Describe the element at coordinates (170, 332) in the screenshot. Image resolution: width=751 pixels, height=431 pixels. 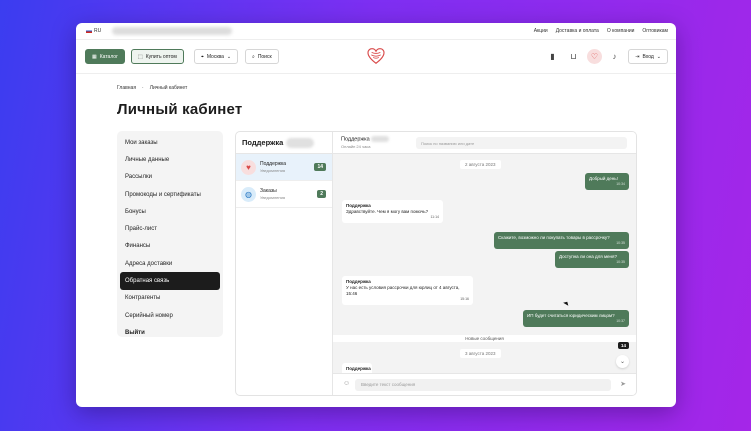
I see `sidebar-item-logout: Выйти` at that location.